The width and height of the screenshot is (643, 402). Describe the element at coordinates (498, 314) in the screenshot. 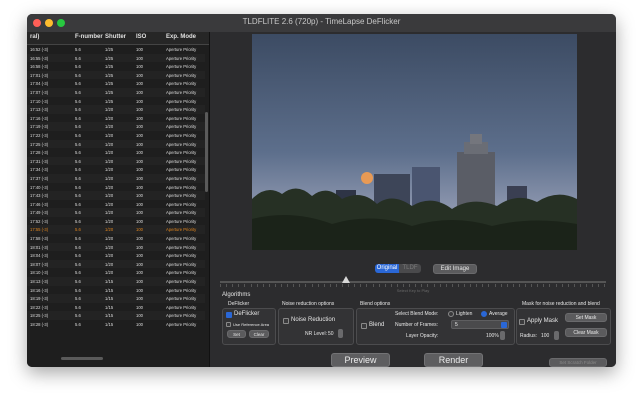

I see `average-label: Average` at that location.